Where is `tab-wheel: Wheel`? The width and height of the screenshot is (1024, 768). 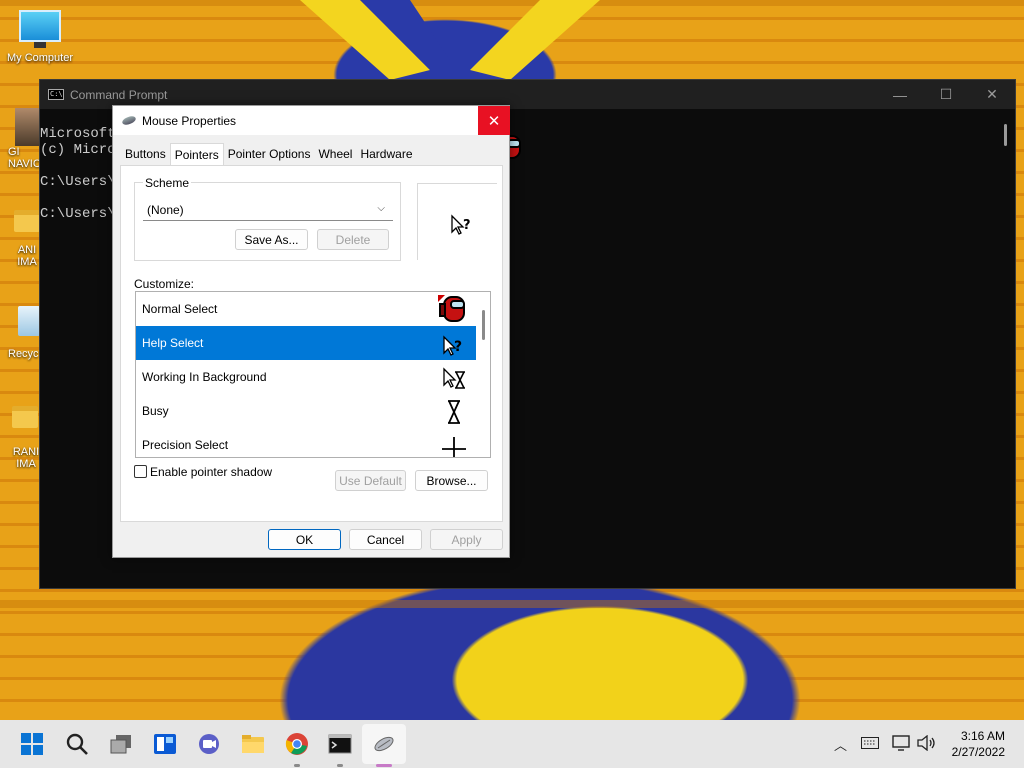 tab-wheel: Wheel is located at coordinates (335, 154).